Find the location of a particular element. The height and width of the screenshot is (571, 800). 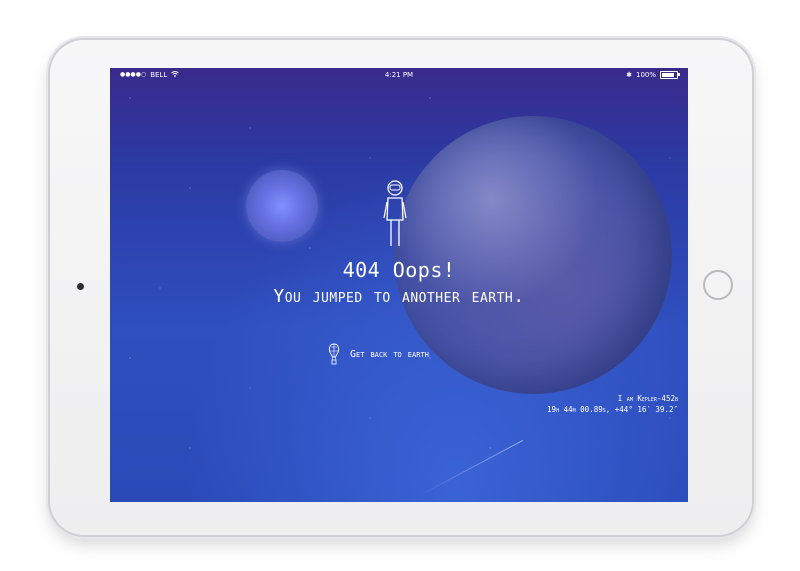

planet-coordinates: 19h 44m 00.89s, +44° 16′ 39.2″ is located at coordinates (612, 409).